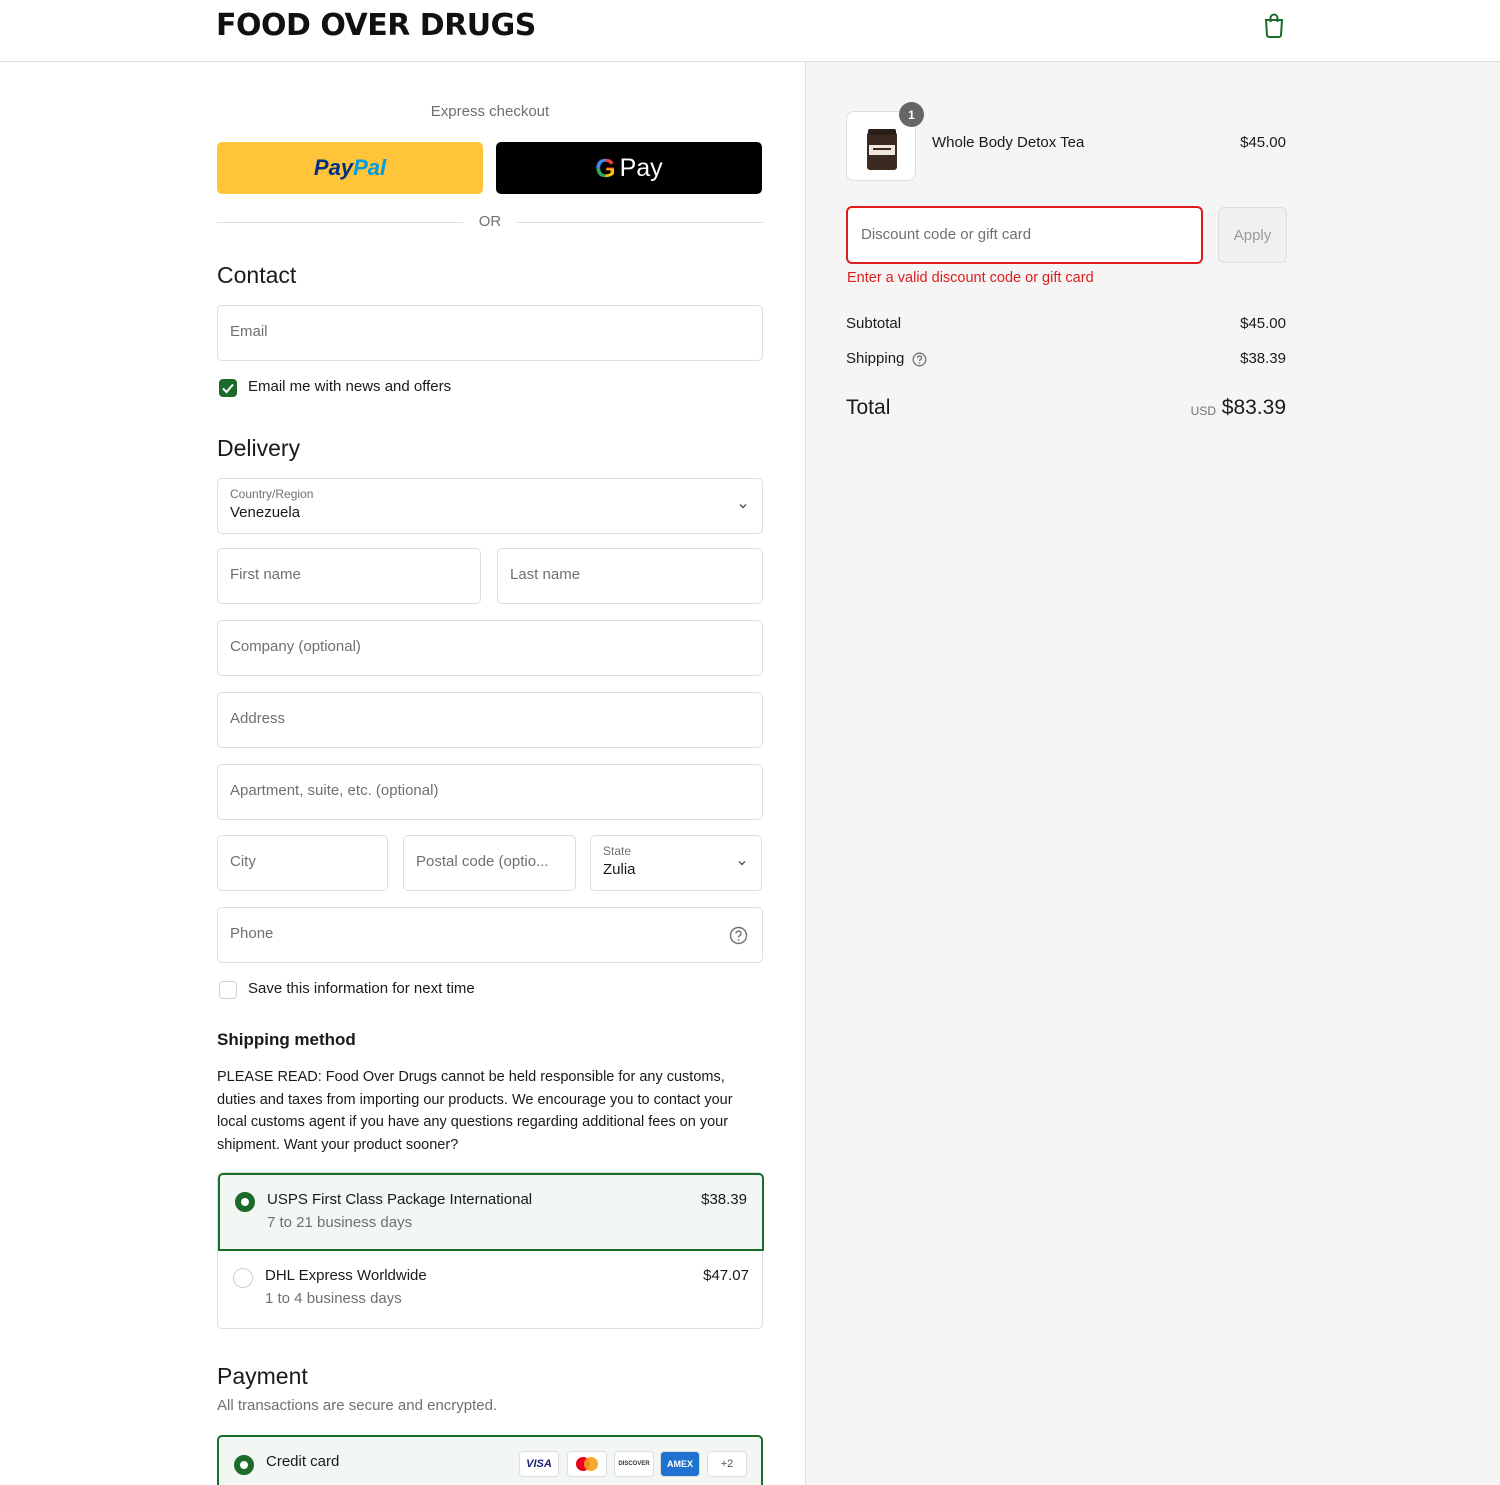  What do you see at coordinates (333, 1298) in the screenshot?
I see `shipping-option-days: 1 to 4 business days` at bounding box center [333, 1298].